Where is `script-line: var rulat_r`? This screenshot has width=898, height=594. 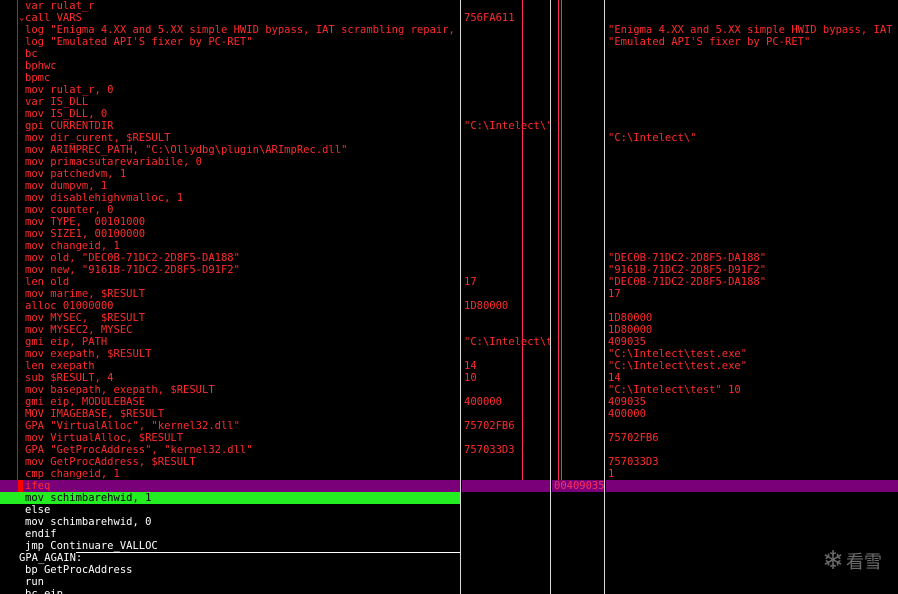 script-line: var rulat_r is located at coordinates (230, 6).